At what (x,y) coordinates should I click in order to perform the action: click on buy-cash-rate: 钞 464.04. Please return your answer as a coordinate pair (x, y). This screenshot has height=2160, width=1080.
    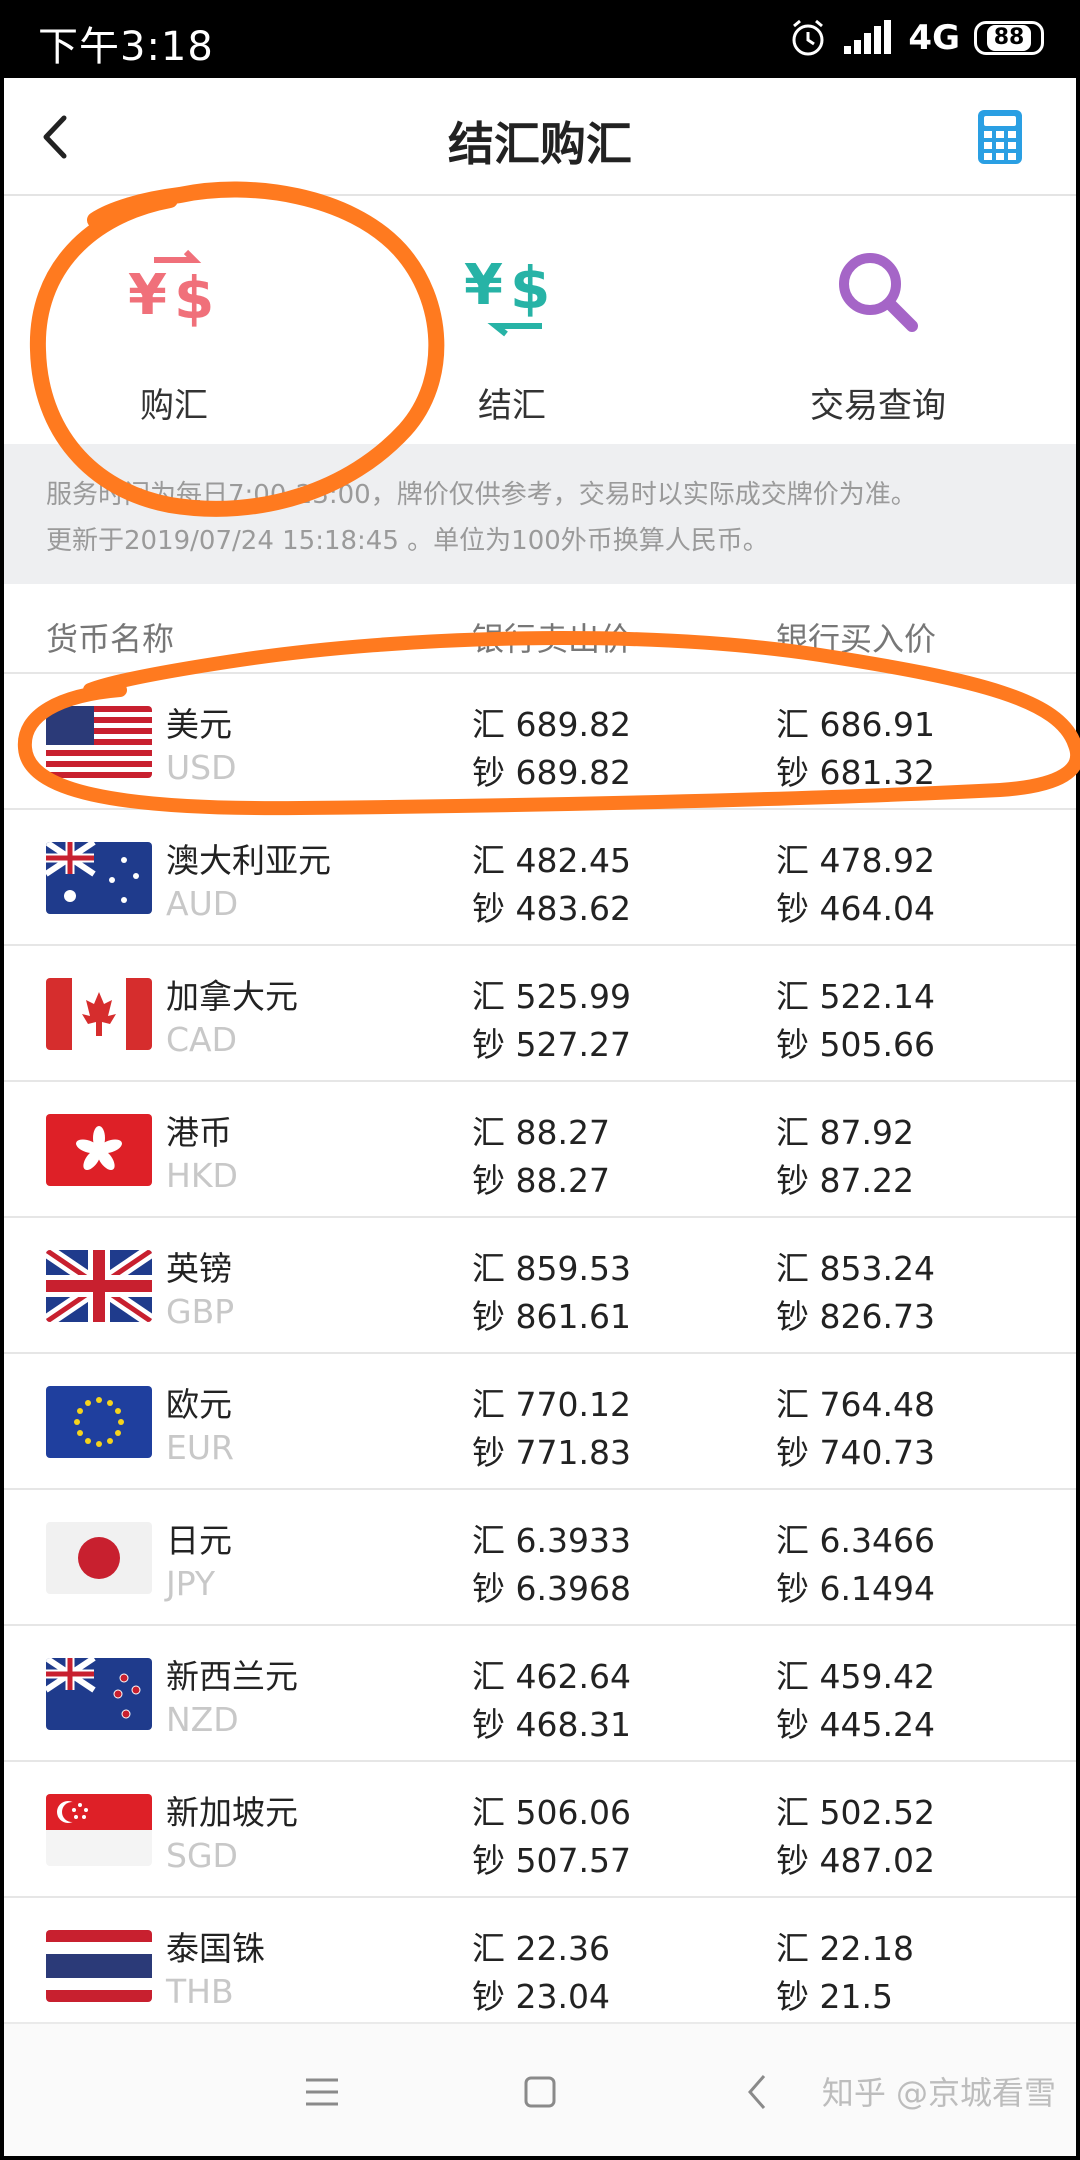
    Looking at the image, I should click on (855, 908).